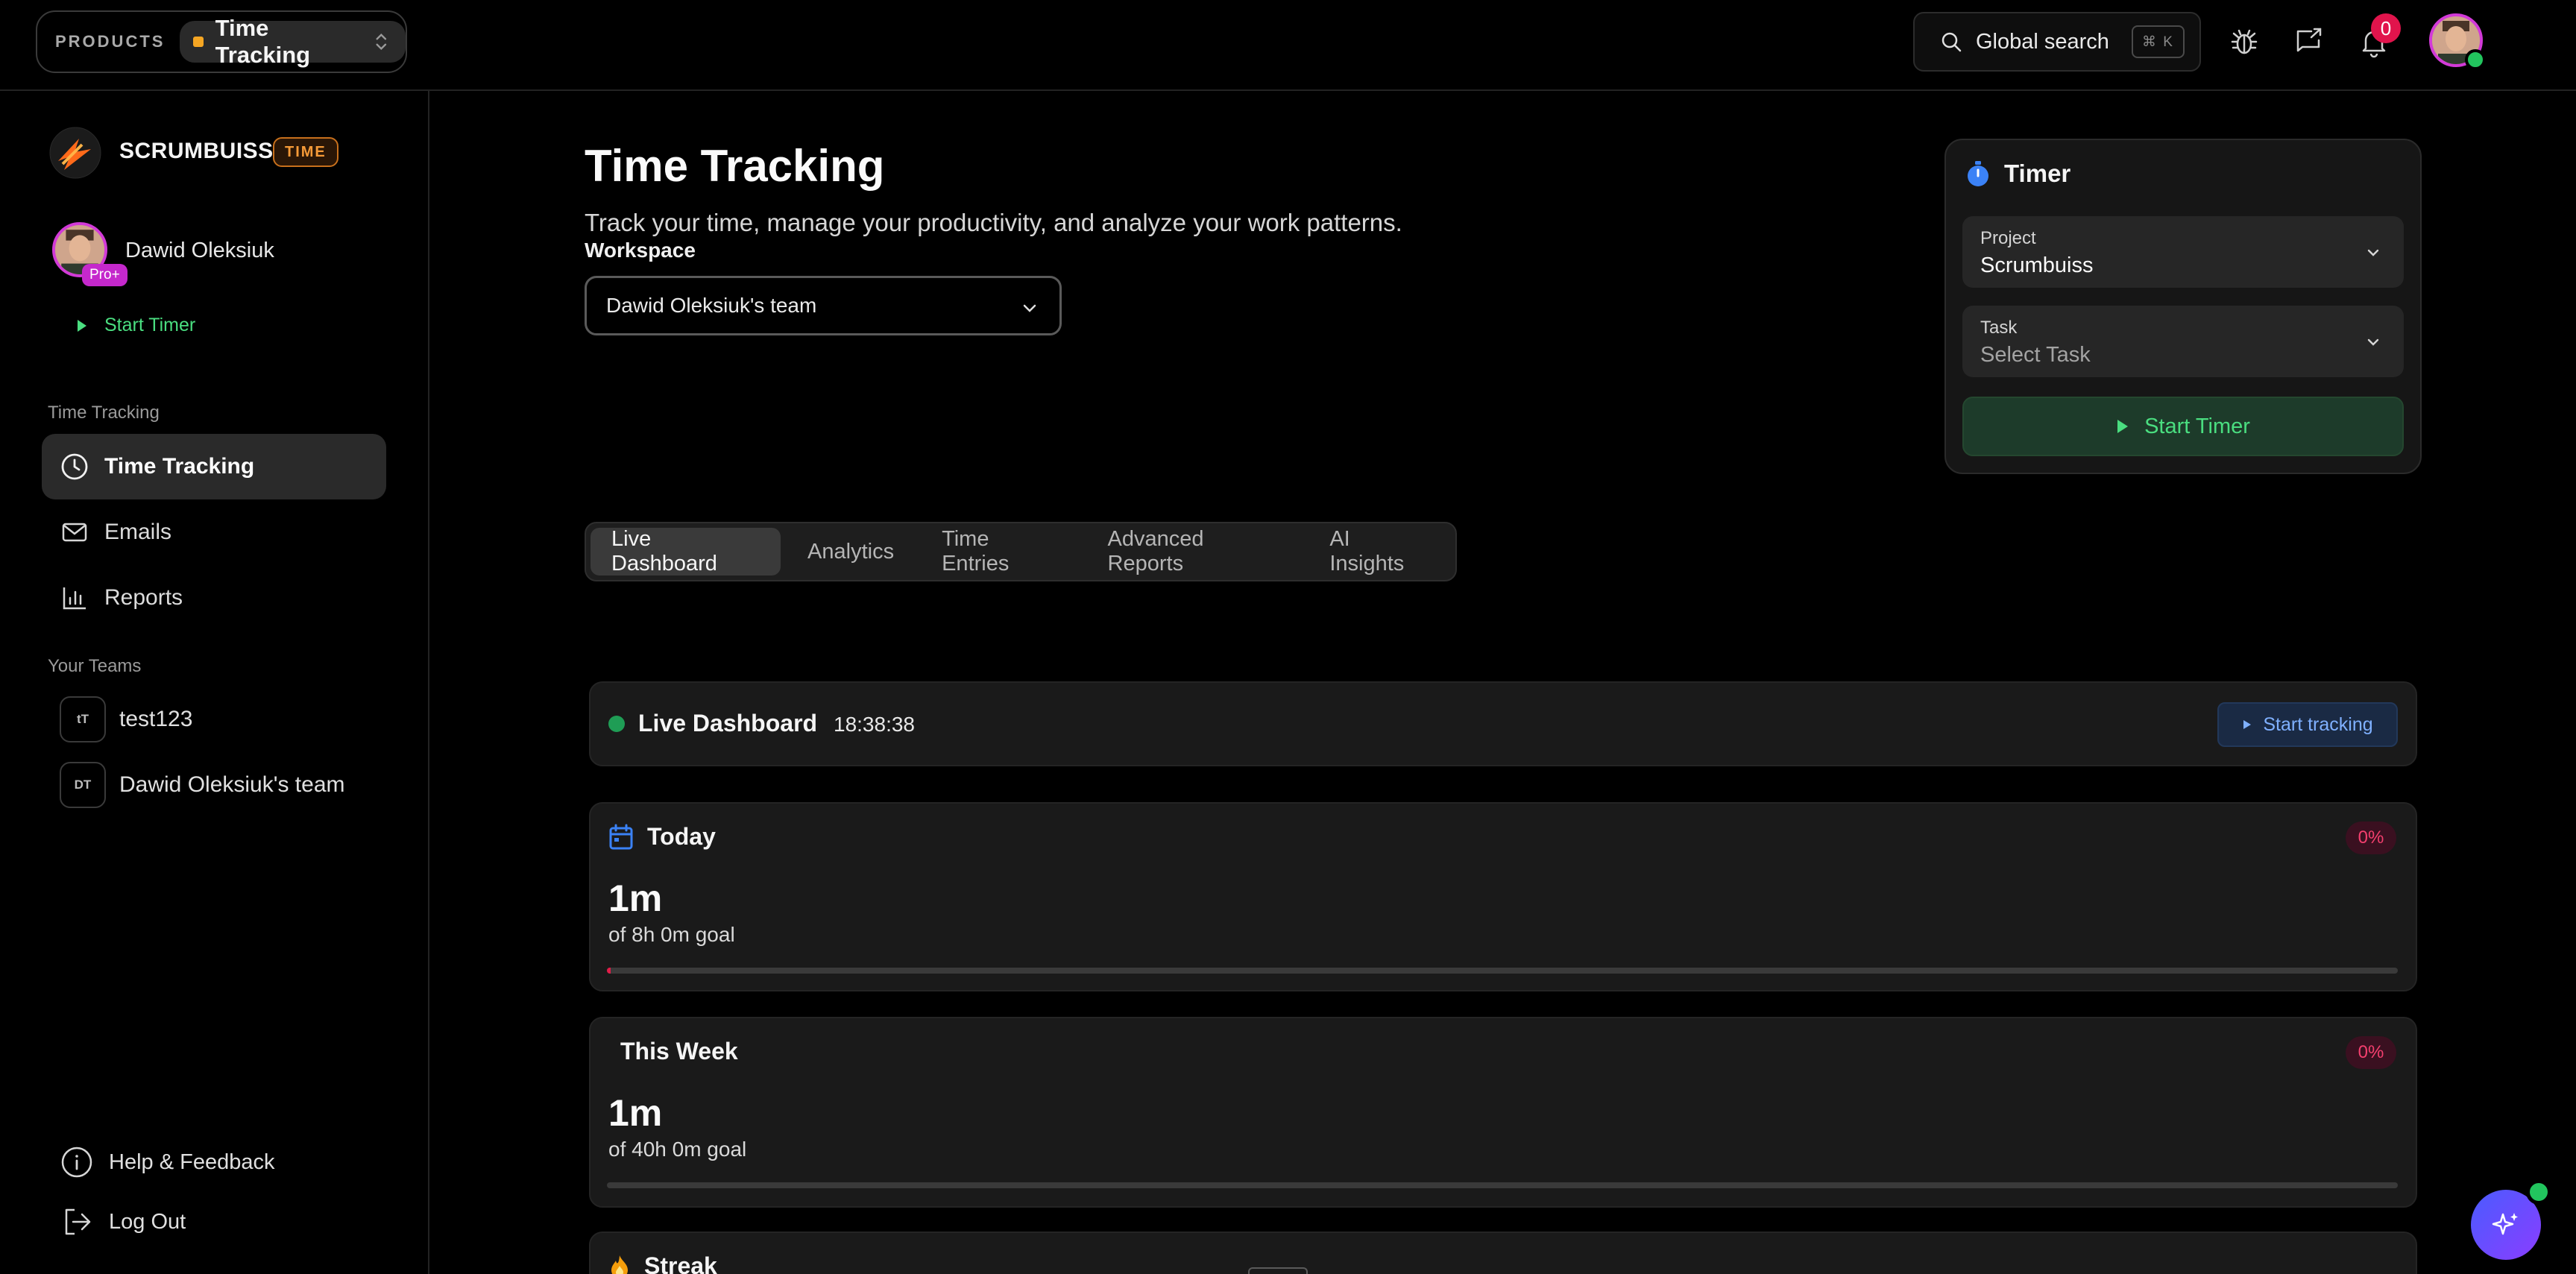 The image size is (2576, 1274). I want to click on workspace-label: Workspace, so click(640, 250).